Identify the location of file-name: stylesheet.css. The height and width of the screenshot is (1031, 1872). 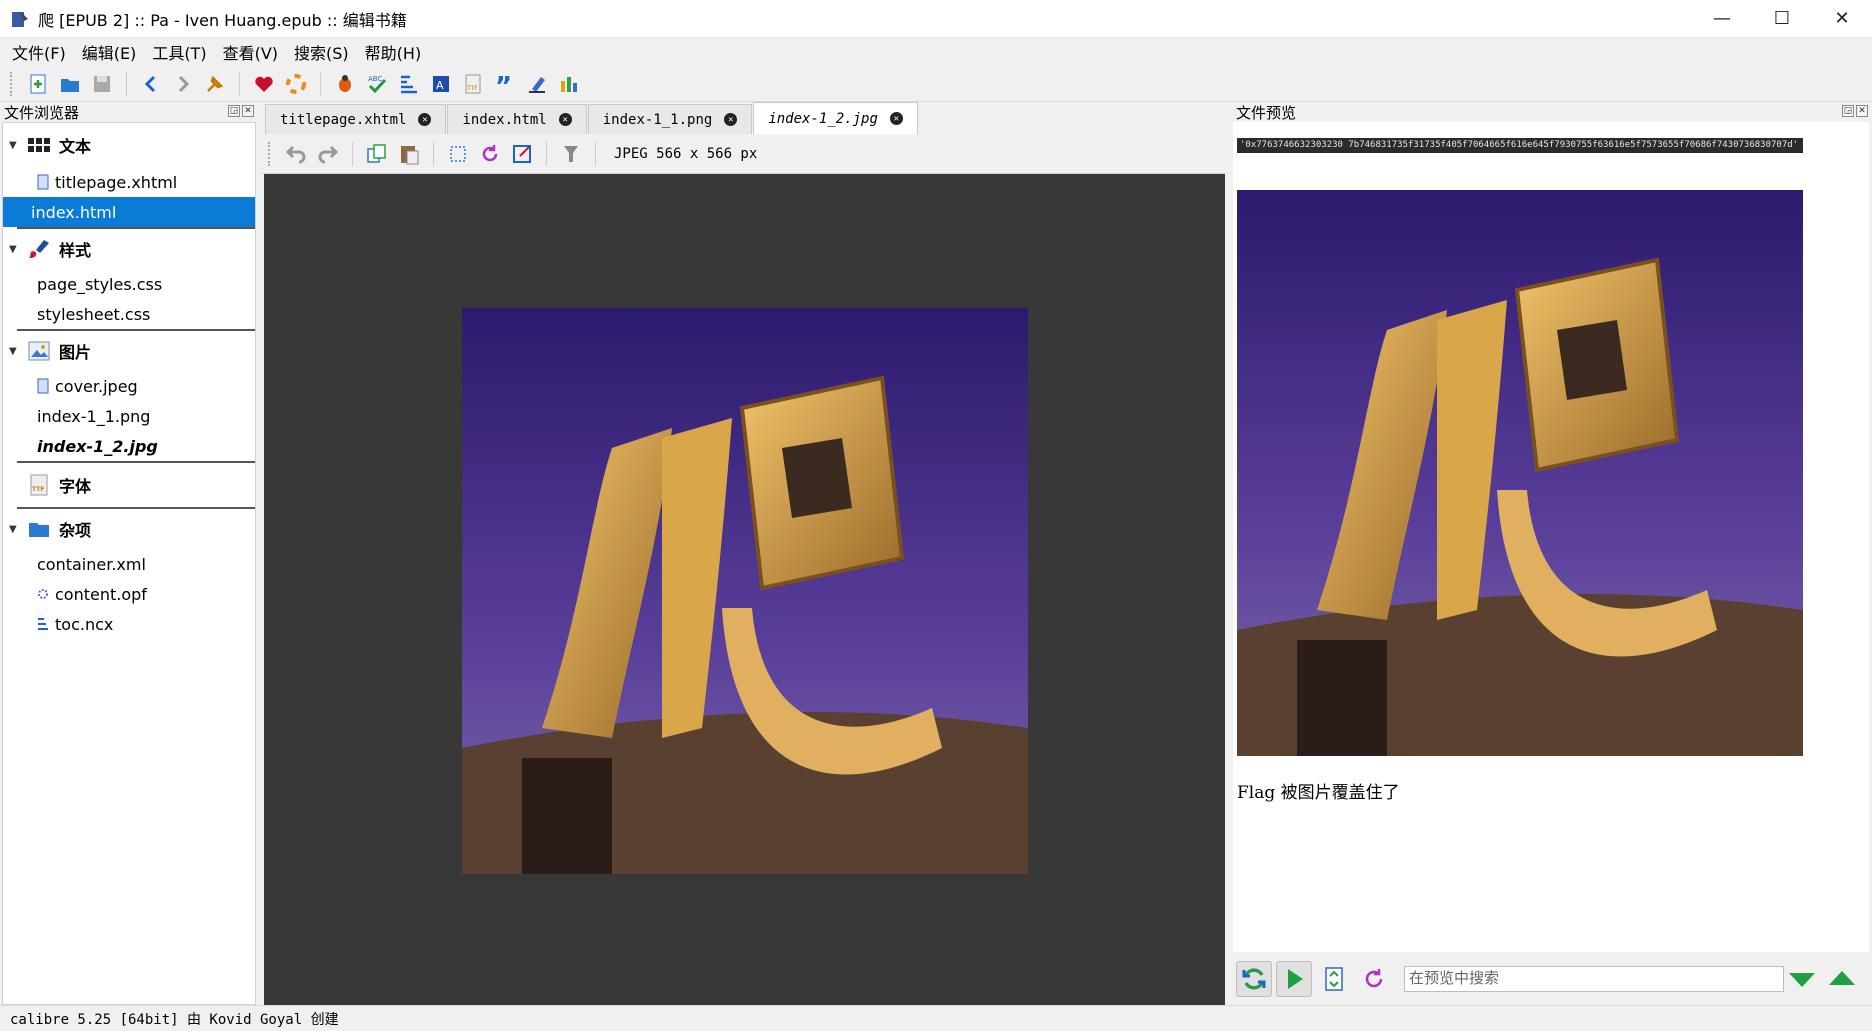
(94, 314).